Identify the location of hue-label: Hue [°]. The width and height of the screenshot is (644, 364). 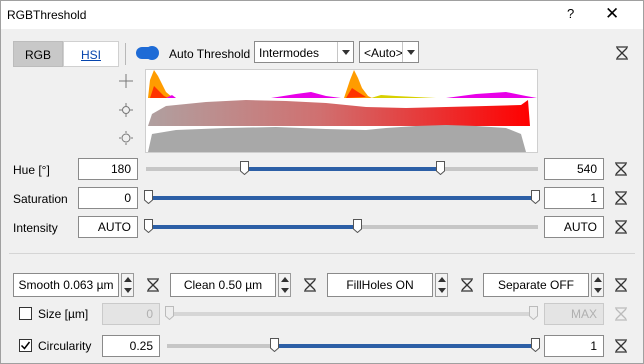
(31, 170).